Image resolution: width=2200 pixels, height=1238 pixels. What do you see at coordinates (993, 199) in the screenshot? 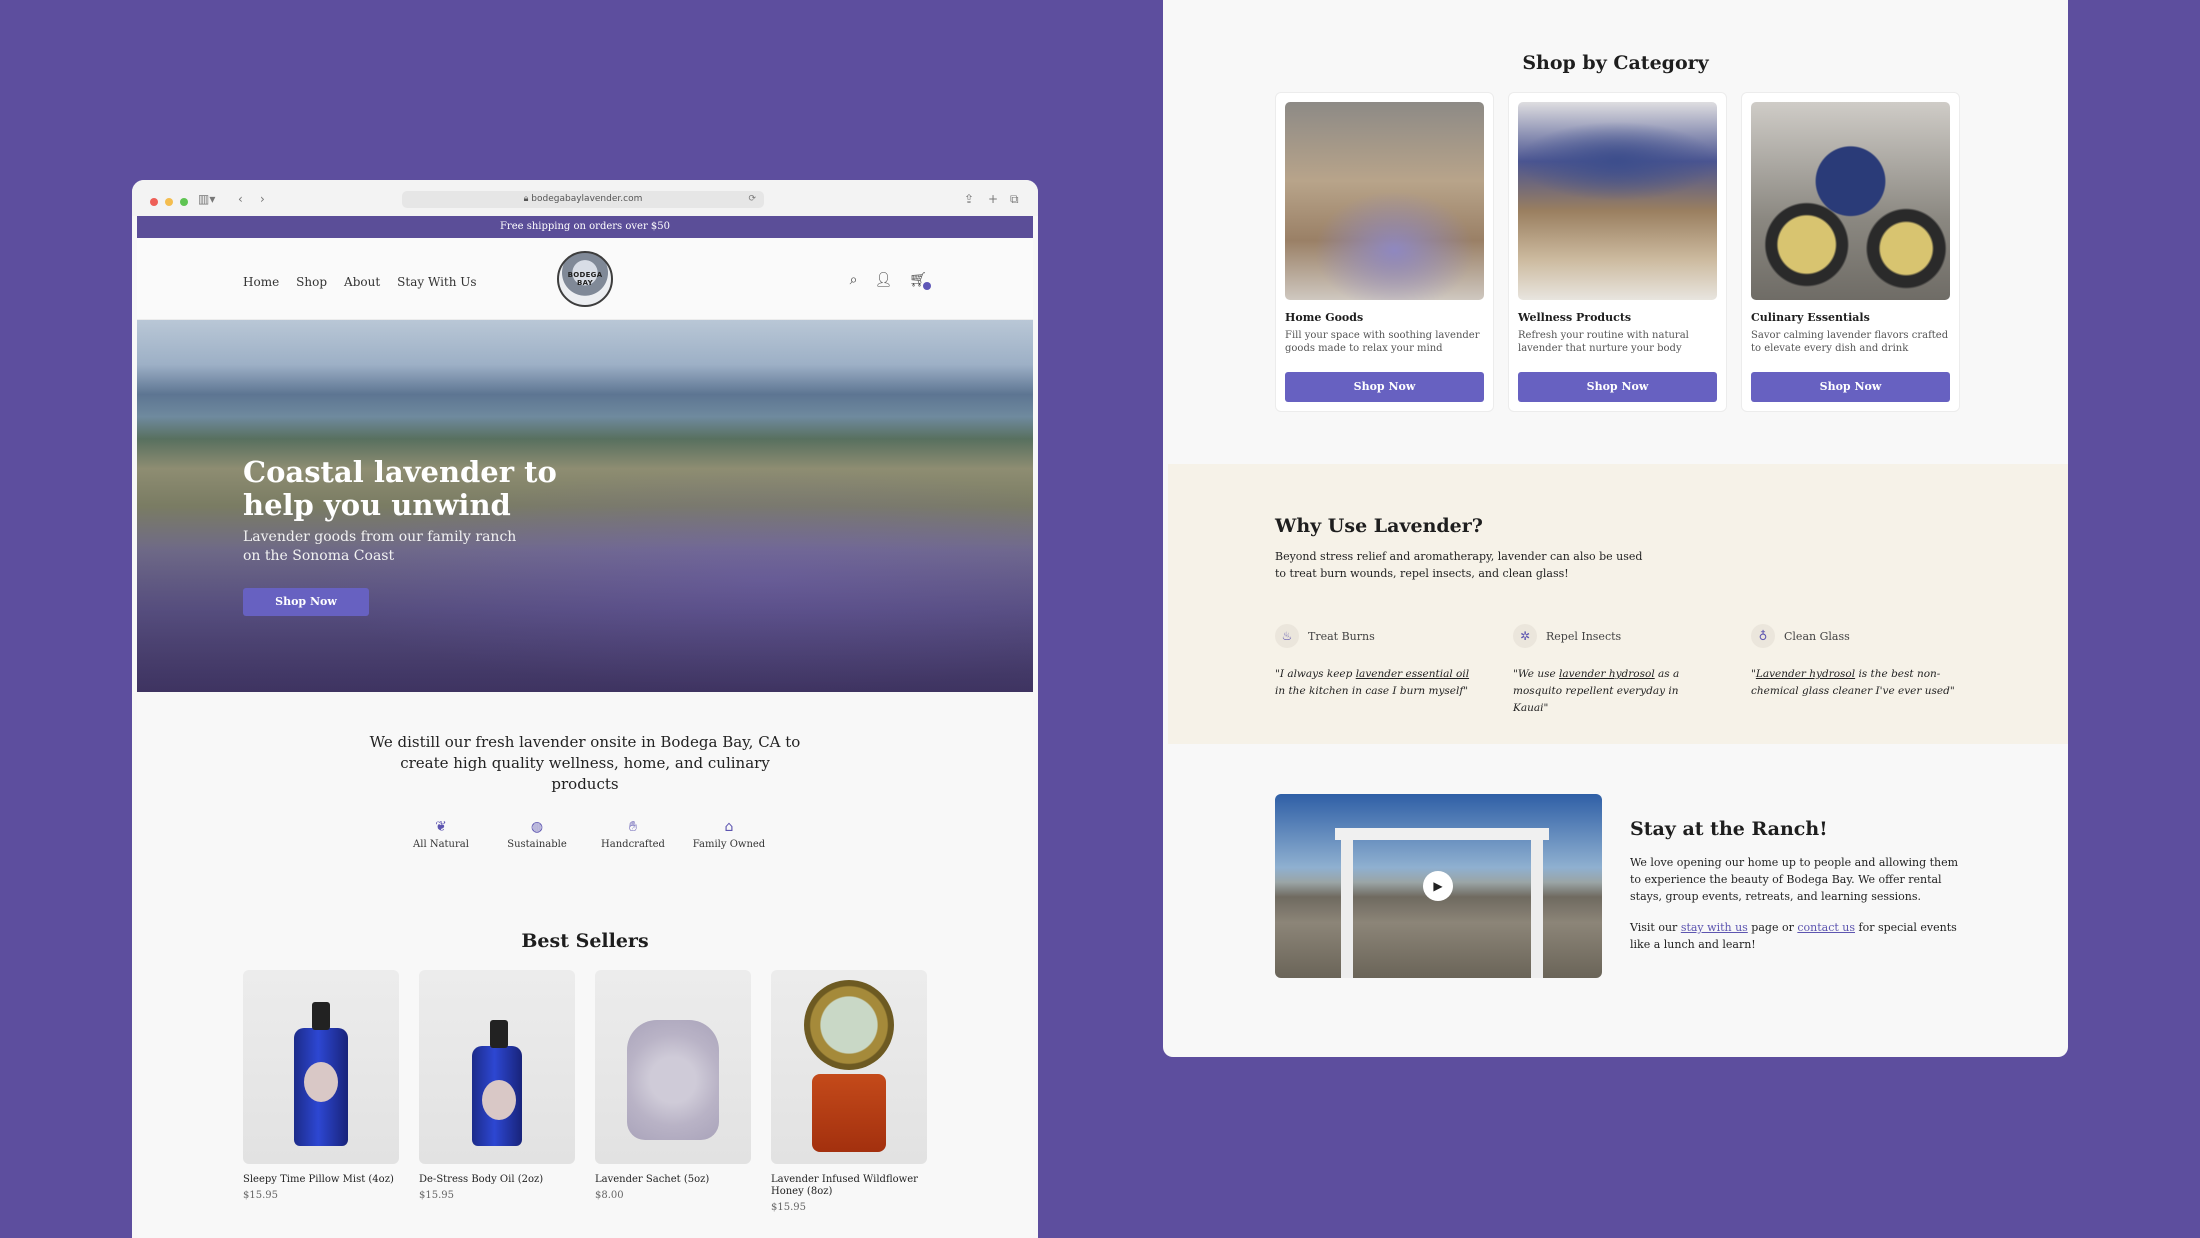
I see `new-tab-icon: +` at bounding box center [993, 199].